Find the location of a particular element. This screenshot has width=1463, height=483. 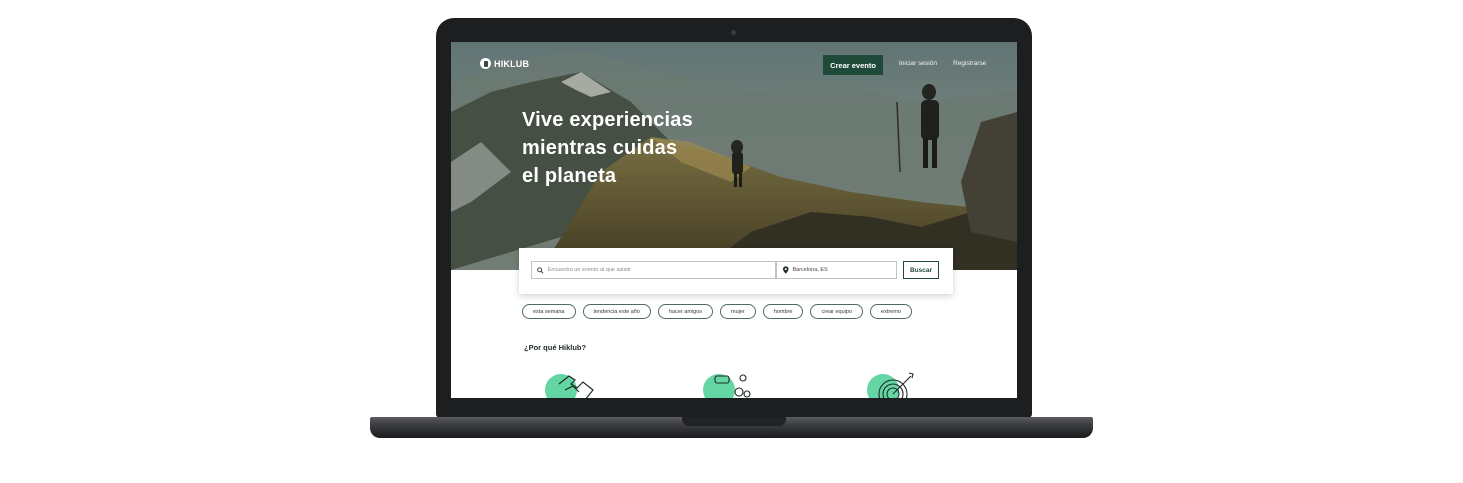

hiker-logo-icon is located at coordinates (485, 63).